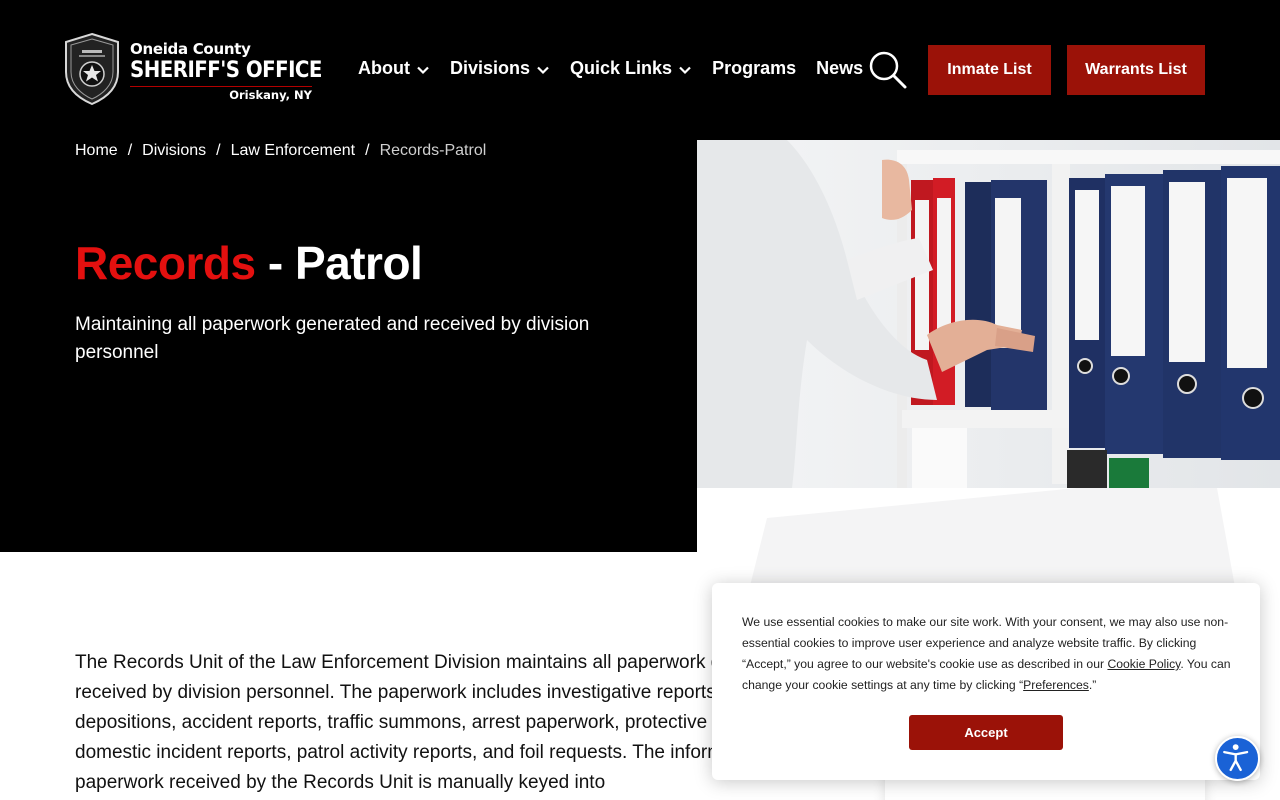 This screenshot has height=800, width=1280. Describe the element at coordinates (339, 263) in the screenshot. I see `page-title-rest: - Patrol` at that location.